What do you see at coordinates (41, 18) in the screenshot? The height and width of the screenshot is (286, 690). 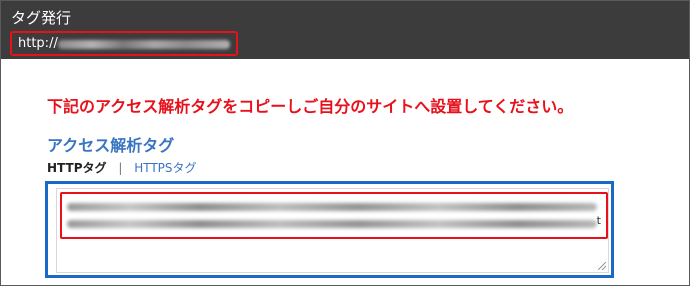 I see `panel-title: タグ発行` at bounding box center [41, 18].